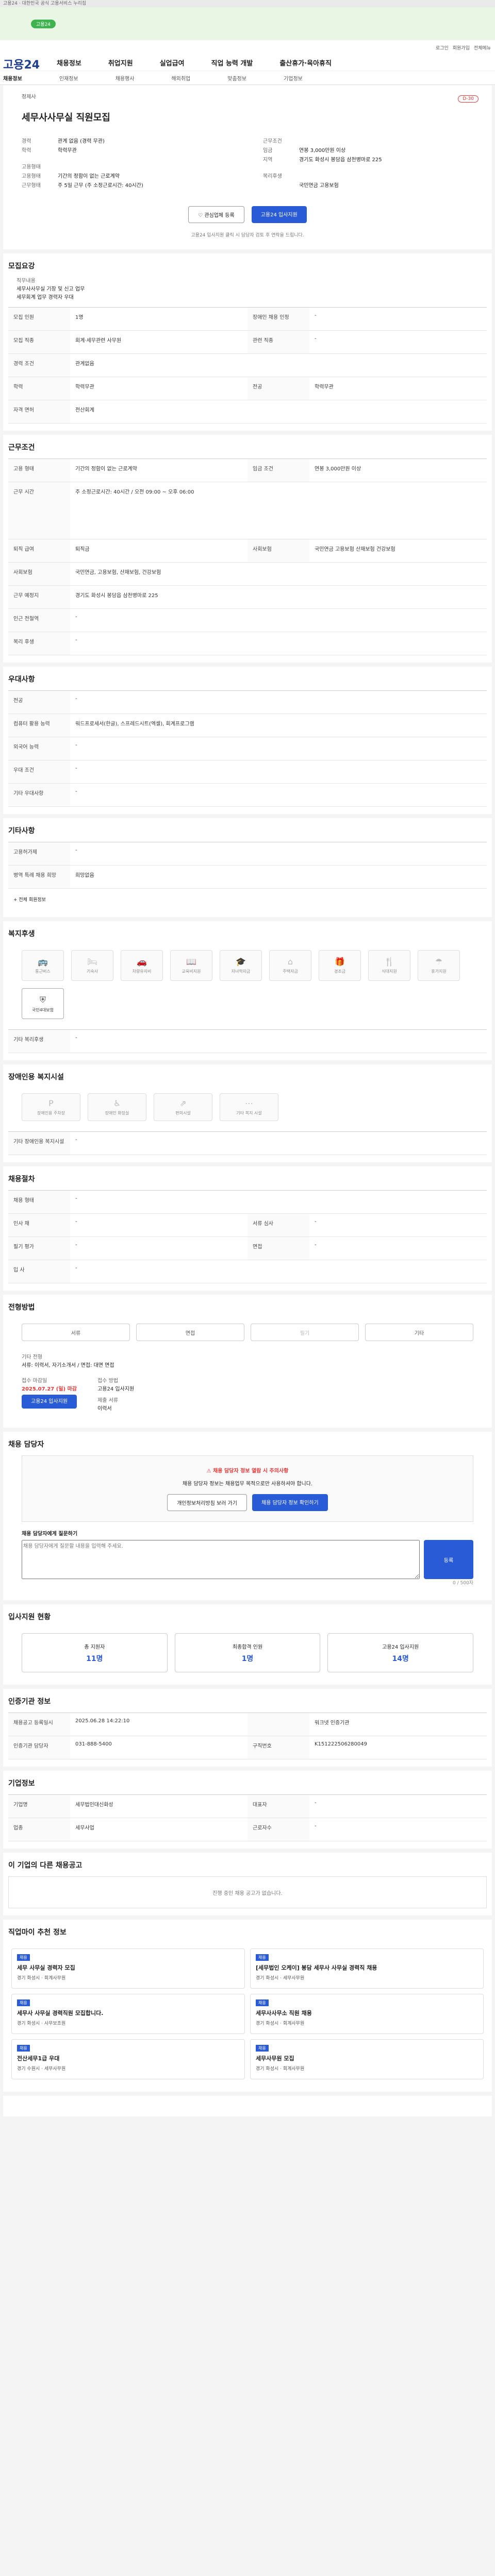  I want to click on privacy-button: 개인정보처리방침 보러 가기, so click(207, 1502).